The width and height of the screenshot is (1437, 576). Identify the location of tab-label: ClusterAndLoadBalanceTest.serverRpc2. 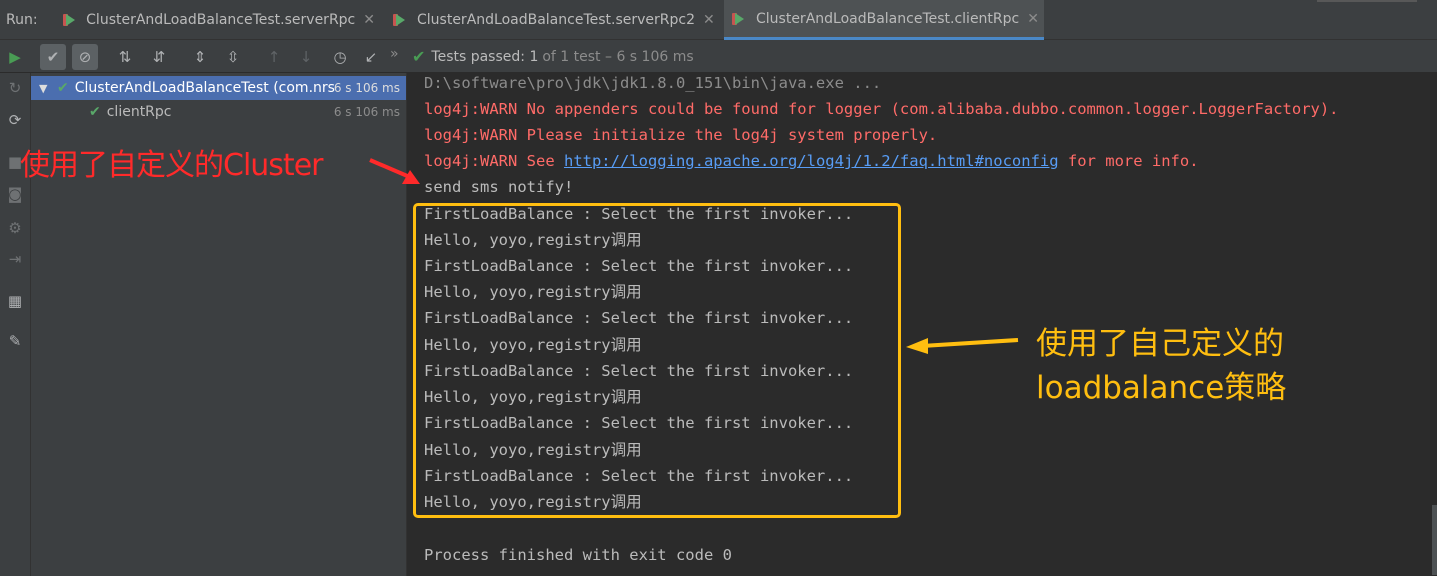
(556, 20).